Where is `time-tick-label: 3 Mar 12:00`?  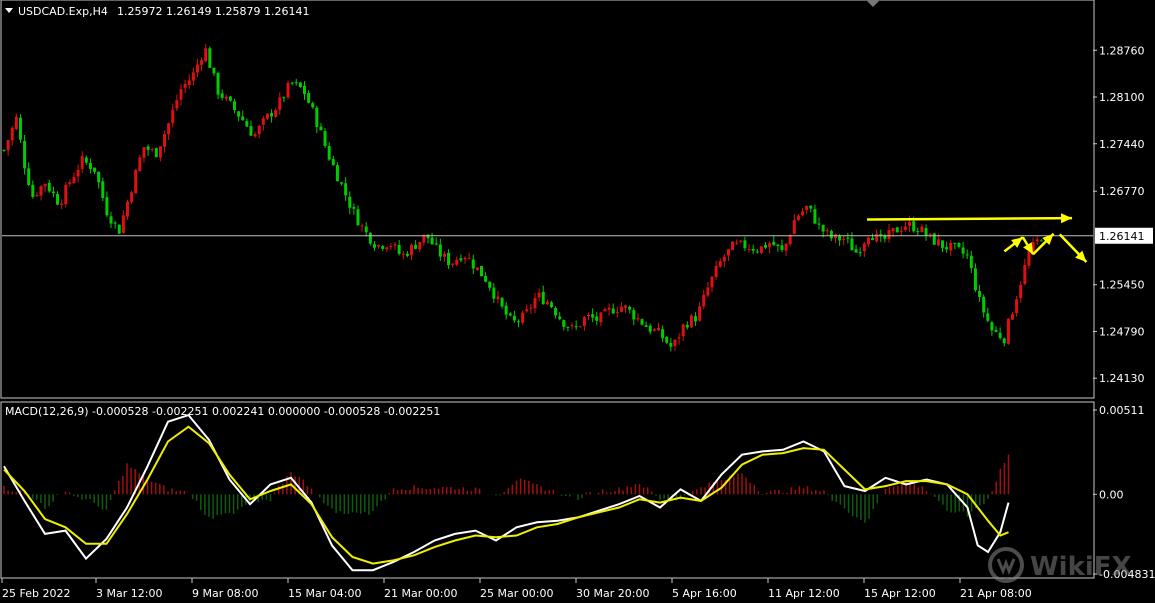 time-tick-label: 3 Mar 12:00 is located at coordinates (129, 593).